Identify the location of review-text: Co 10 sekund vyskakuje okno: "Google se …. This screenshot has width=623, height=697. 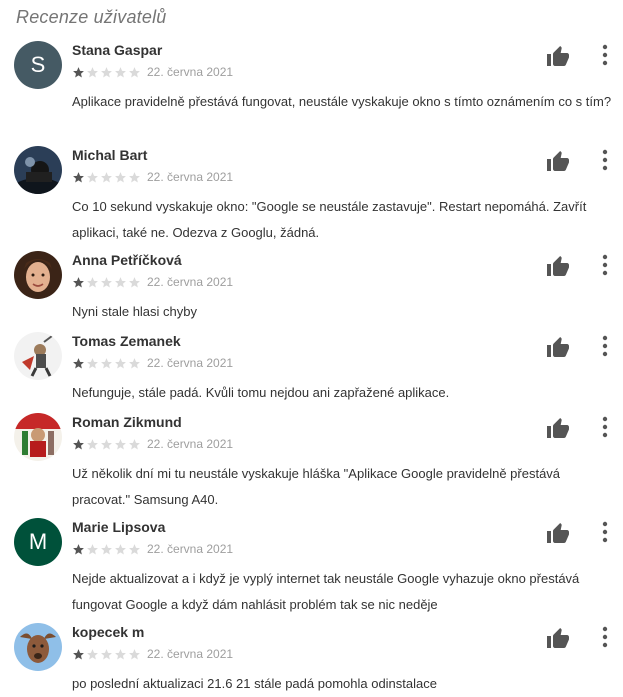
(329, 219).